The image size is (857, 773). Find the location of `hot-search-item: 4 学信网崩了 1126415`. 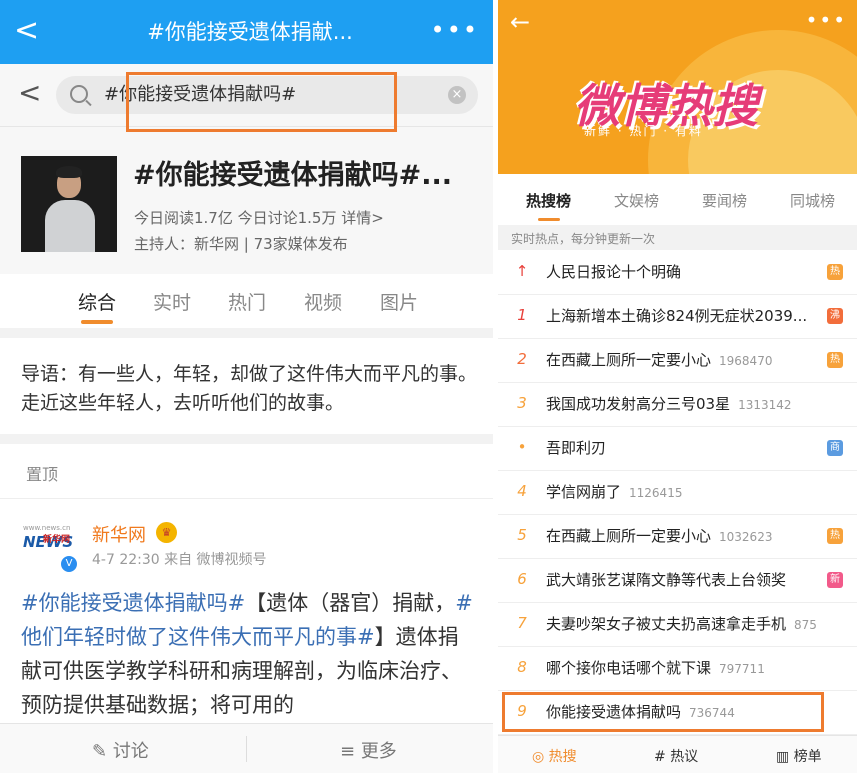

hot-search-item: 4 学信网崩了 1126415 is located at coordinates (677, 492).